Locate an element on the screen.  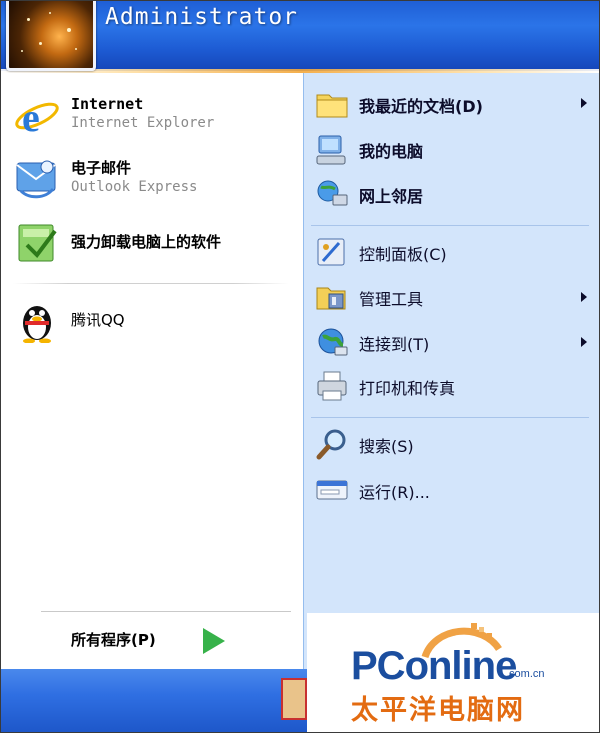
right-item-label: 管理工具 is located at coordinates (391, 299).